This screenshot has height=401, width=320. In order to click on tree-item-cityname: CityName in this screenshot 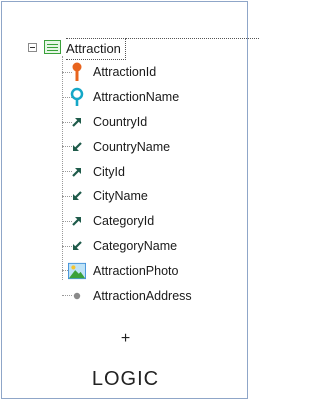, I will do `click(134, 196)`.